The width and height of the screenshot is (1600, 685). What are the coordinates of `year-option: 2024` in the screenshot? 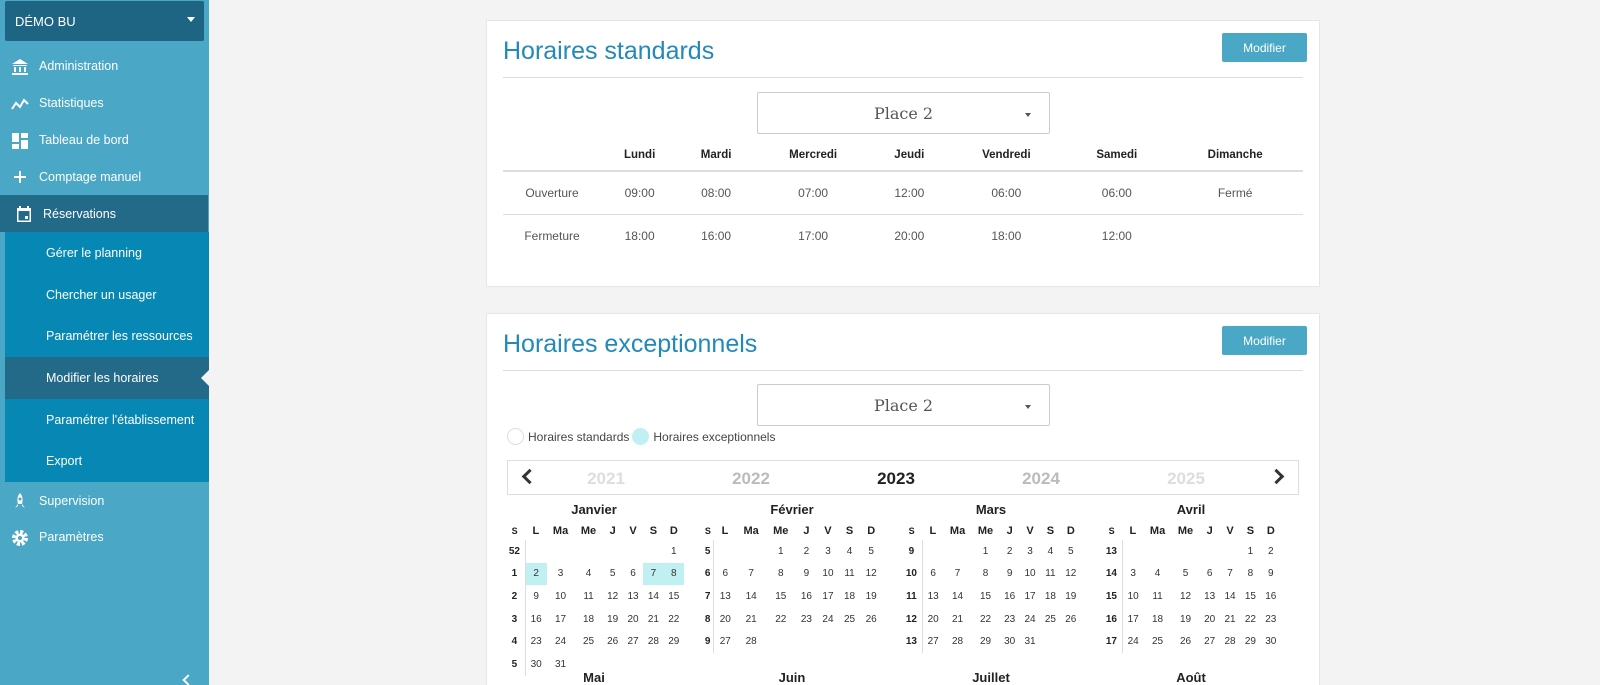 It's located at (1041, 479).